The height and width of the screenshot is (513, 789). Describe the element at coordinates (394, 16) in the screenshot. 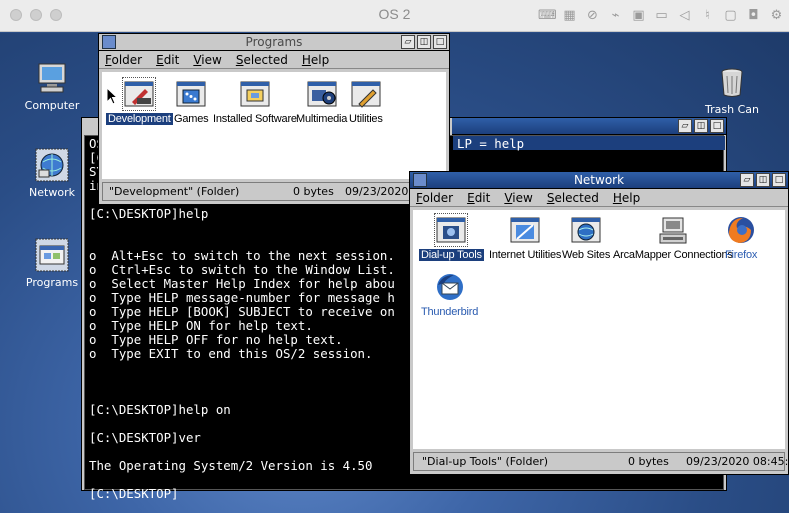

I see `host-window-titlebar: OS 2 ⌨ ▦ ⊘ ⌁ ▣ ▭ ◁ ♮ ▢ ◘ ⚙` at that location.